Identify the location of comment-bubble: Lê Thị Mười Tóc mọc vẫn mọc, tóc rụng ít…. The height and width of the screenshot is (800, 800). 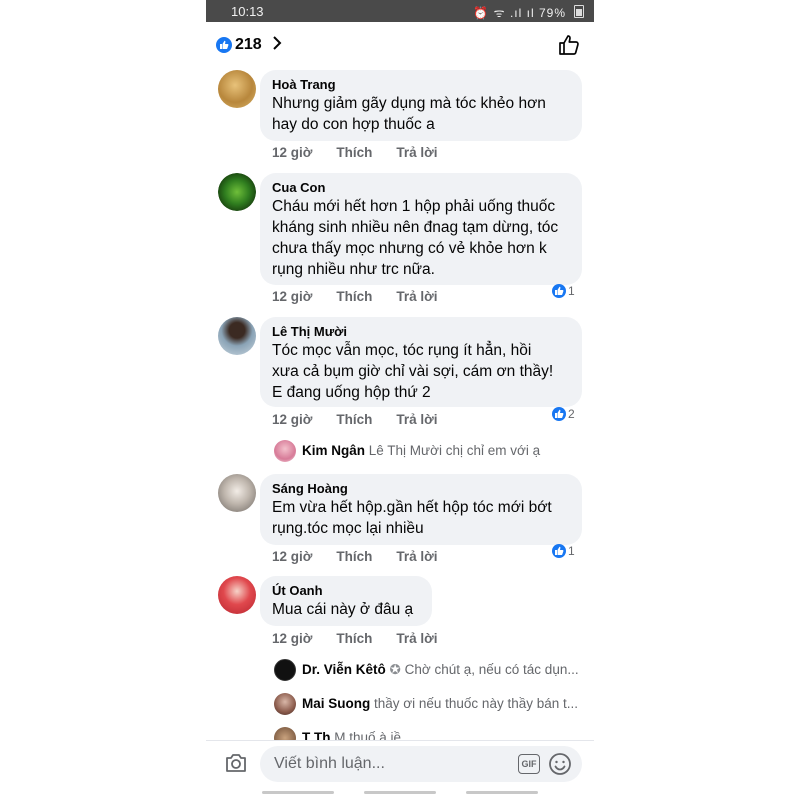
(421, 362).